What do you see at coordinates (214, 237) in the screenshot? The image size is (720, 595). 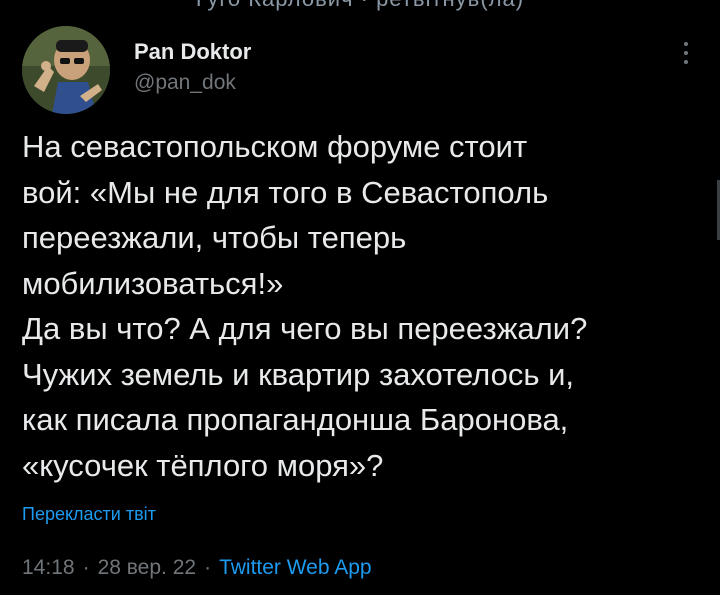 I see `tweet-line: переезжали, чтобы теперь` at bounding box center [214, 237].